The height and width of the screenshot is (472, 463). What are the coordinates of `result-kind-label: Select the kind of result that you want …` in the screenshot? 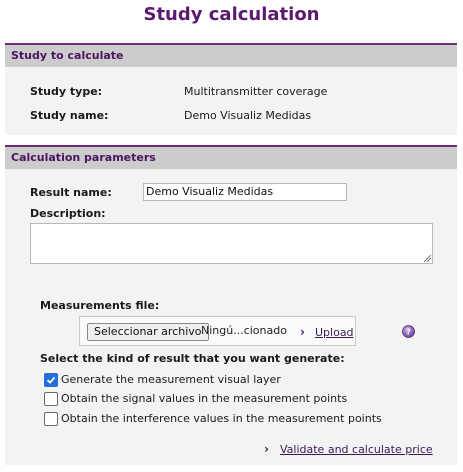 It's located at (192, 358).